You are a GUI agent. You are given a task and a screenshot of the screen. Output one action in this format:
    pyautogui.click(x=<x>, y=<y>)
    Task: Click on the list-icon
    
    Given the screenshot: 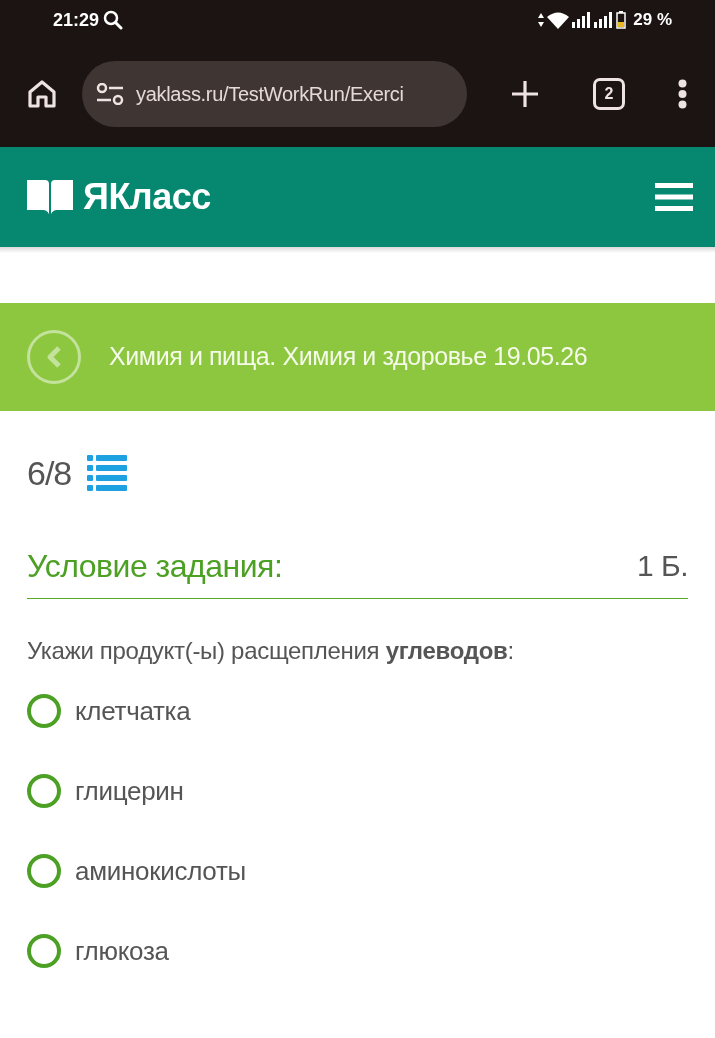 What is the action you would take?
    pyautogui.click(x=107, y=473)
    